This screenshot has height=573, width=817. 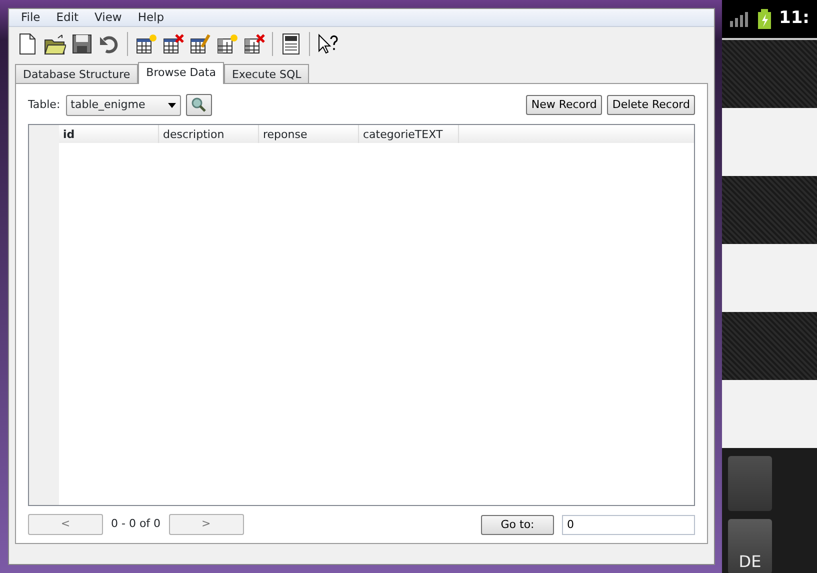 I want to click on menu-item: Edit, so click(x=67, y=17).